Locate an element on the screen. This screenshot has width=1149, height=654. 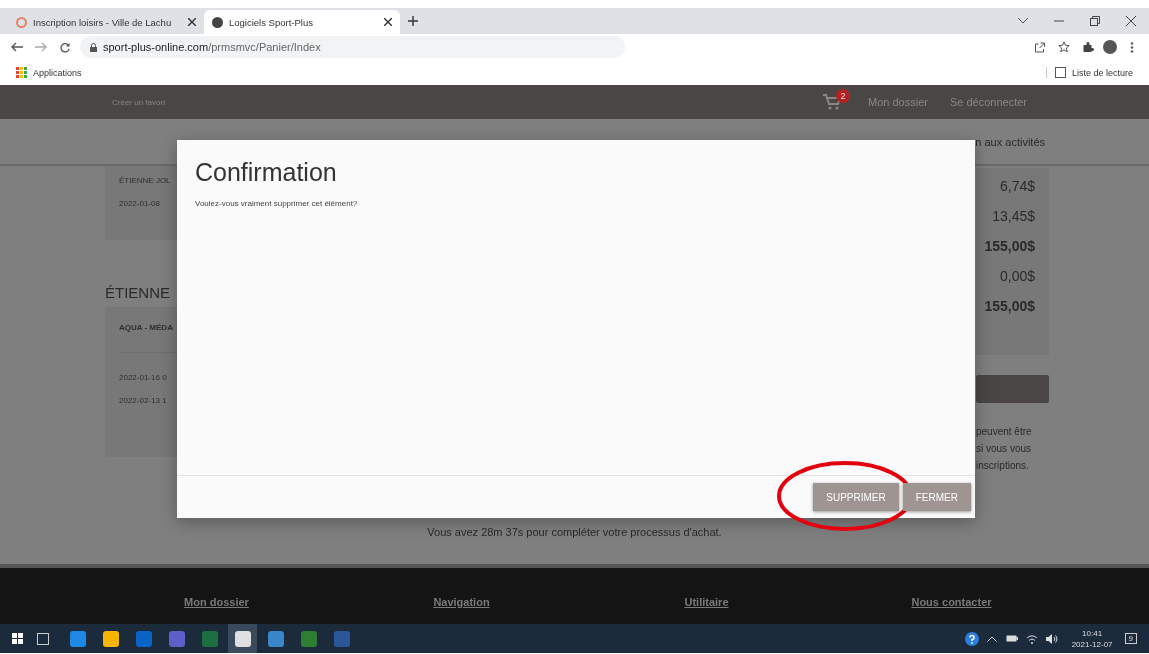
new-tab-icon is located at coordinates (413, 21).